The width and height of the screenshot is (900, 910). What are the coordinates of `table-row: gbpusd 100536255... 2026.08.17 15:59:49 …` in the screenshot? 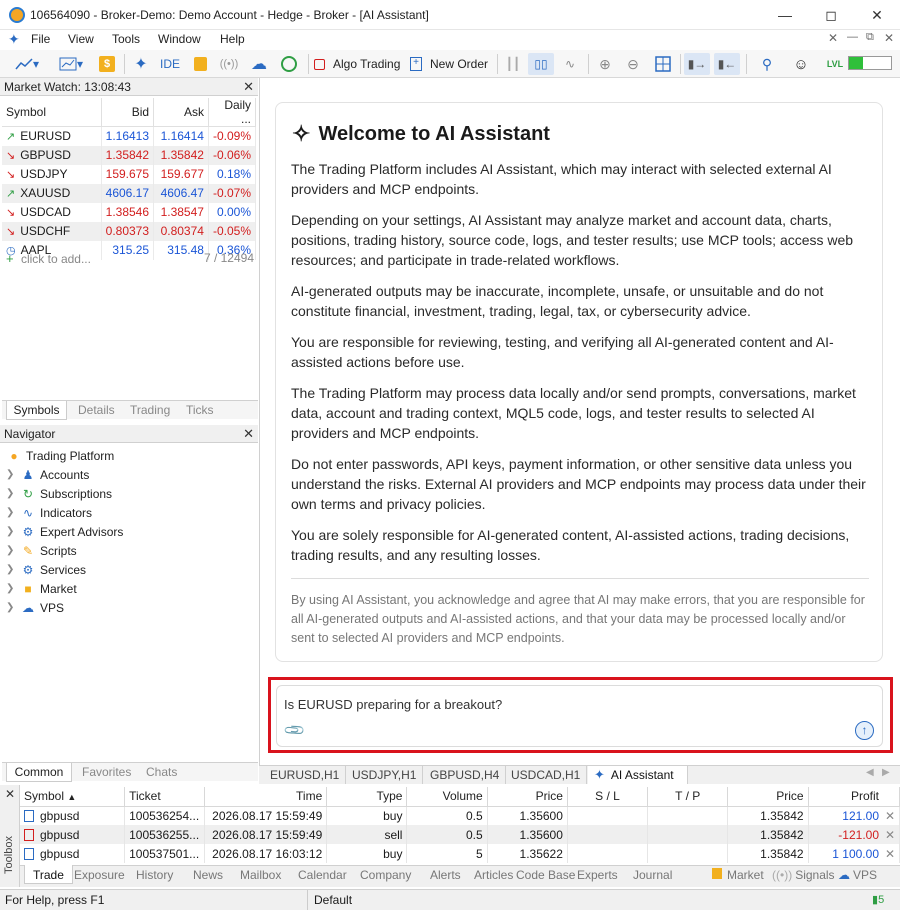 It's located at (460, 834).